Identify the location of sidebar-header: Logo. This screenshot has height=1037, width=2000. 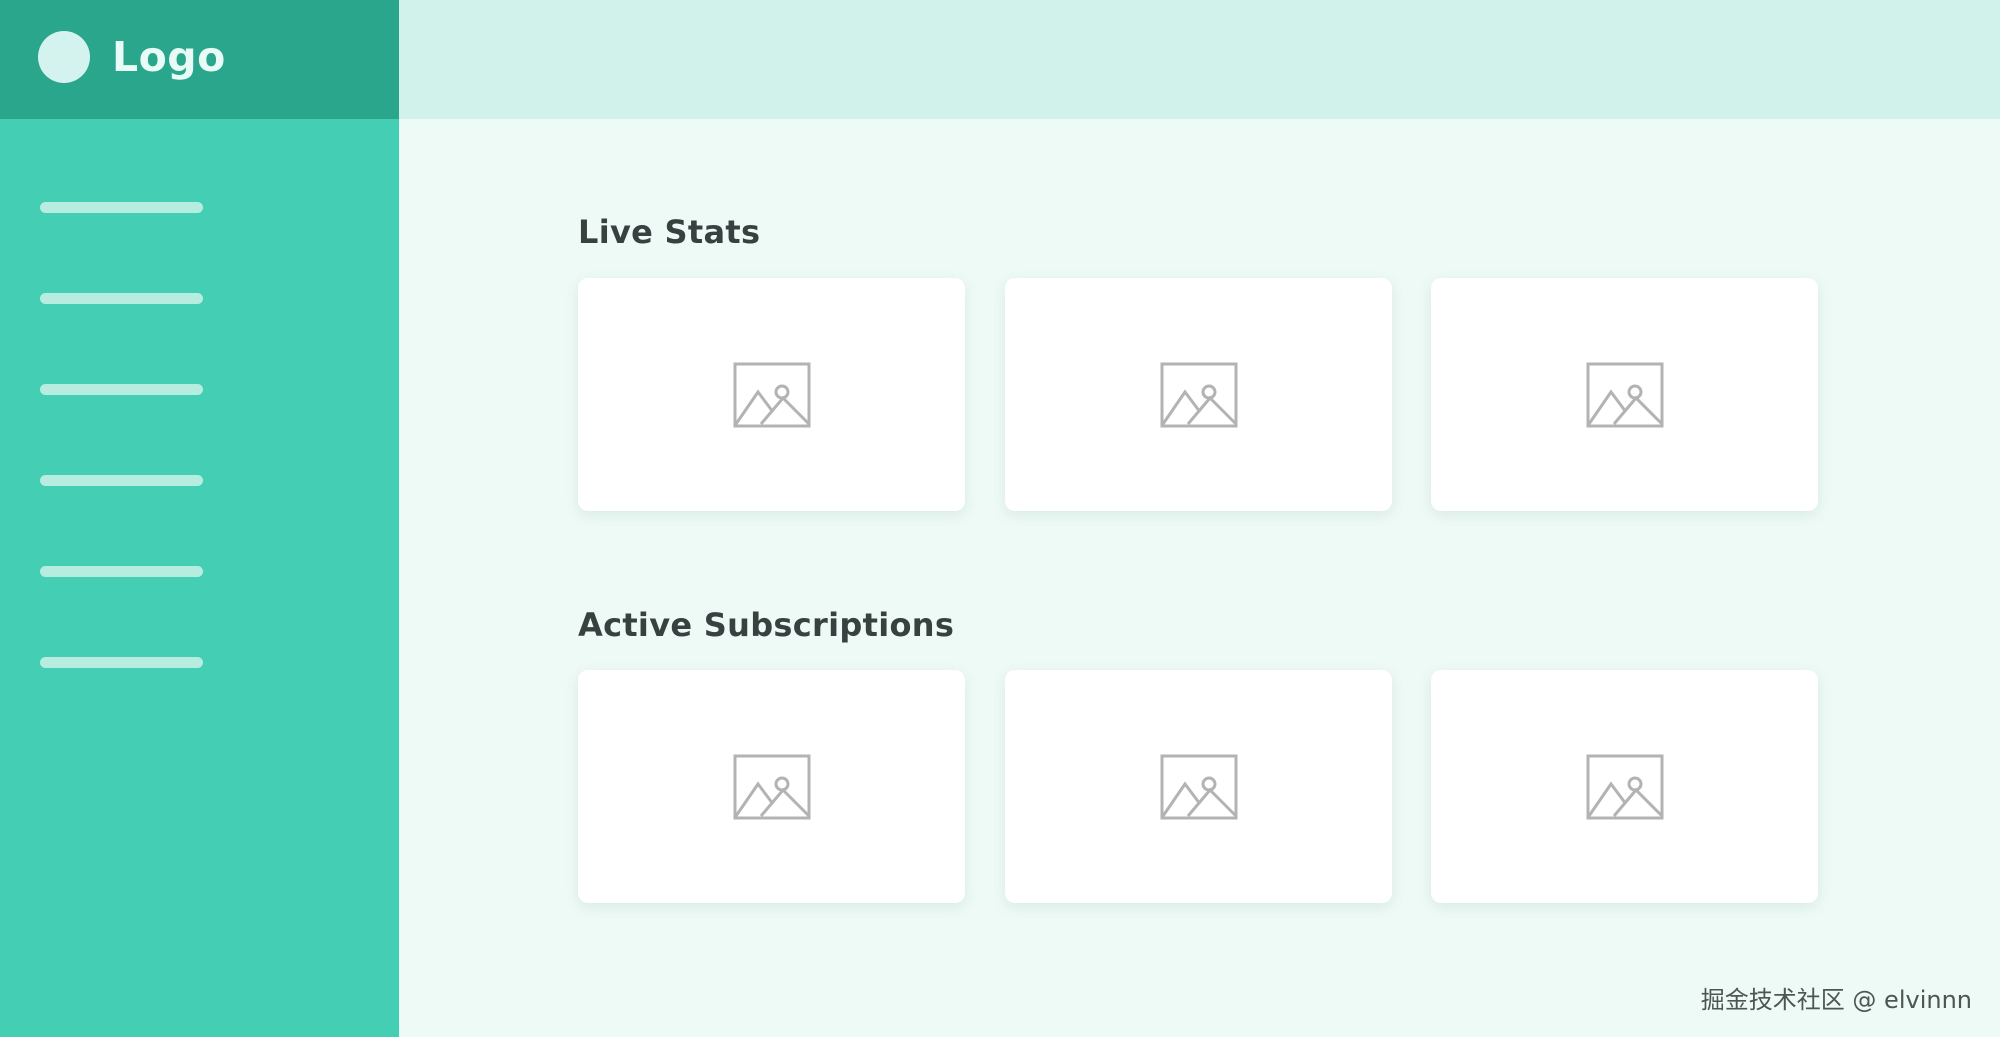
(199, 59).